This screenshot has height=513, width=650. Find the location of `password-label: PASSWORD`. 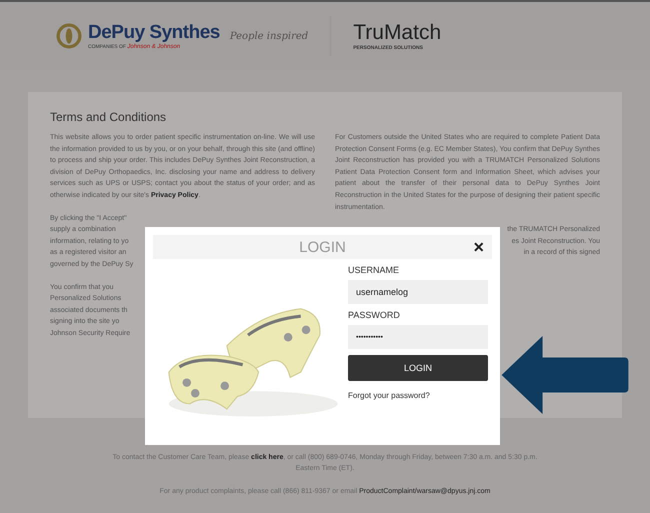

password-label: PASSWORD is located at coordinates (374, 315).